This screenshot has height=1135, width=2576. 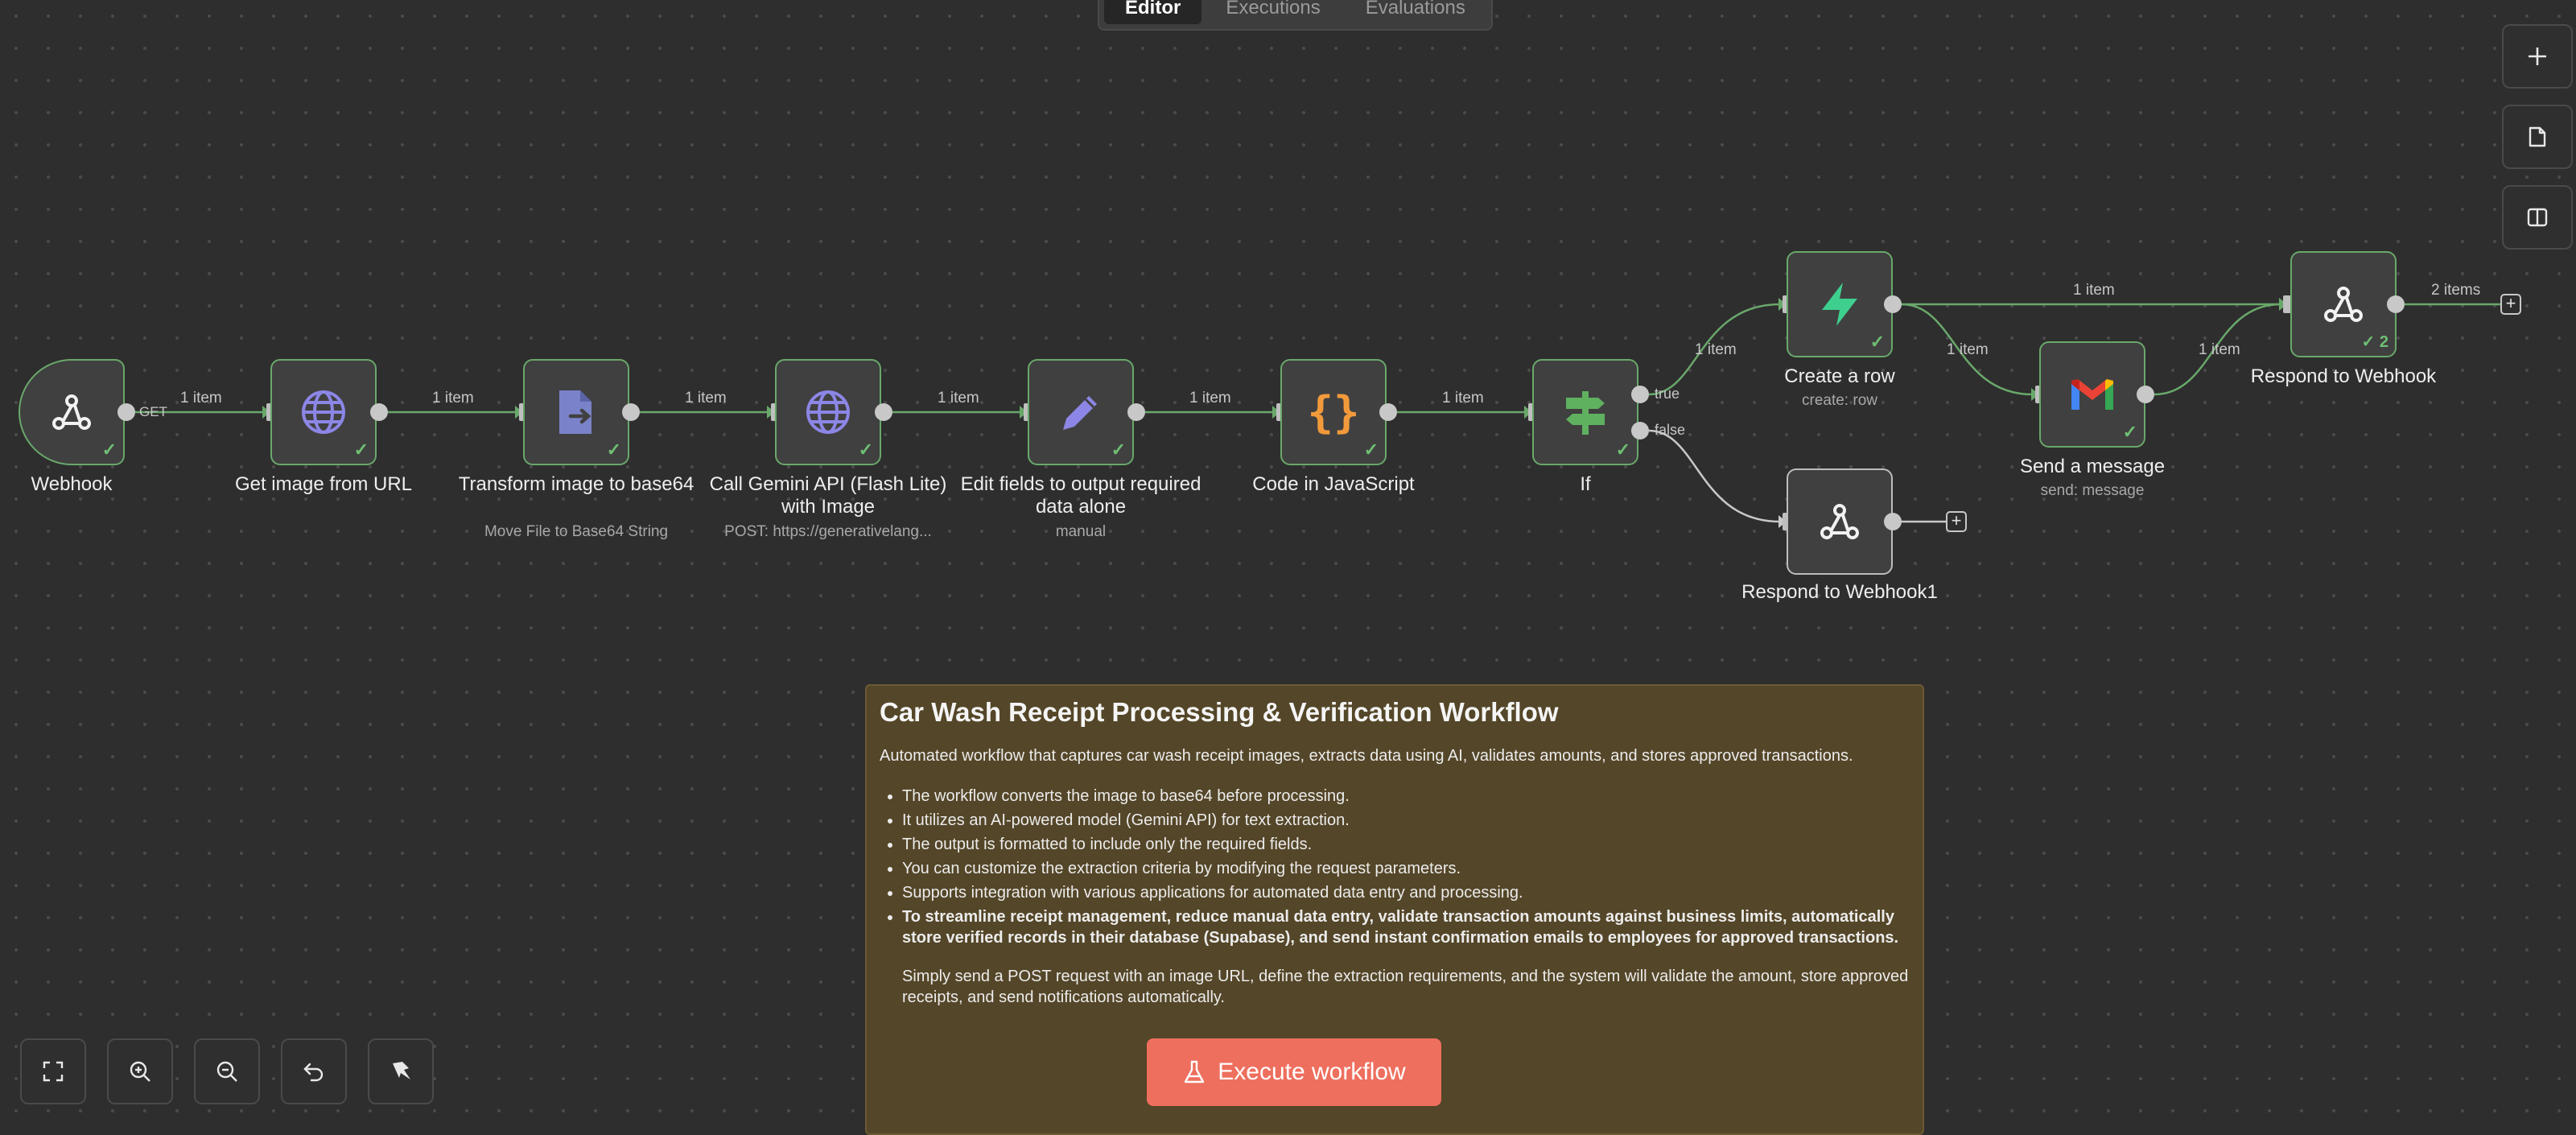 What do you see at coordinates (2374, 342) in the screenshot?
I see `run-count-badge: ✓ 2` at bounding box center [2374, 342].